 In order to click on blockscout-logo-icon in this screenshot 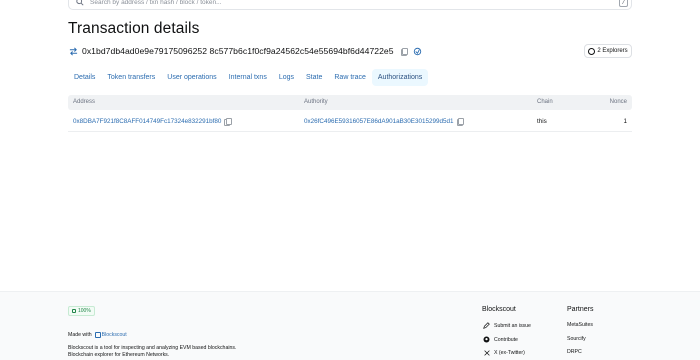, I will do `click(97, 335)`.